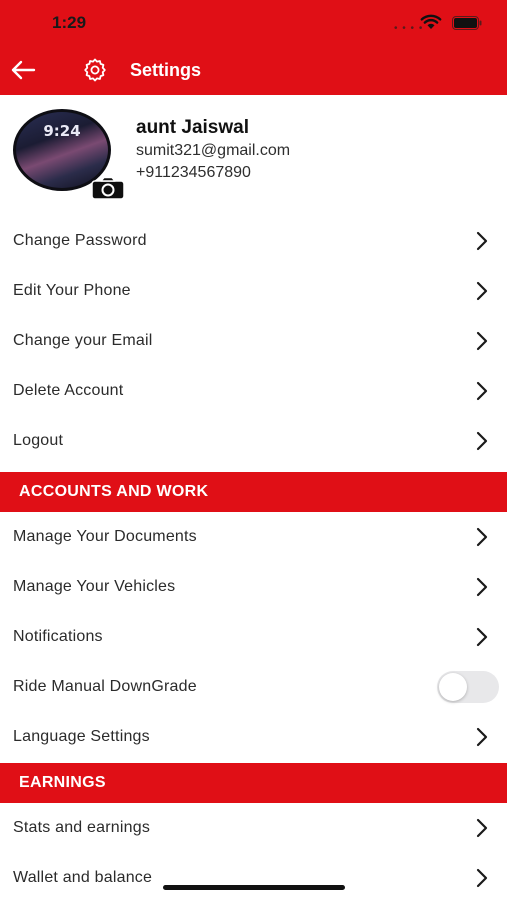 The height and width of the screenshot is (900, 507). Describe the element at coordinates (253, 687) in the screenshot. I see `menu-item-ride-manual-downgrade: Ride Manual DownGrade` at that location.